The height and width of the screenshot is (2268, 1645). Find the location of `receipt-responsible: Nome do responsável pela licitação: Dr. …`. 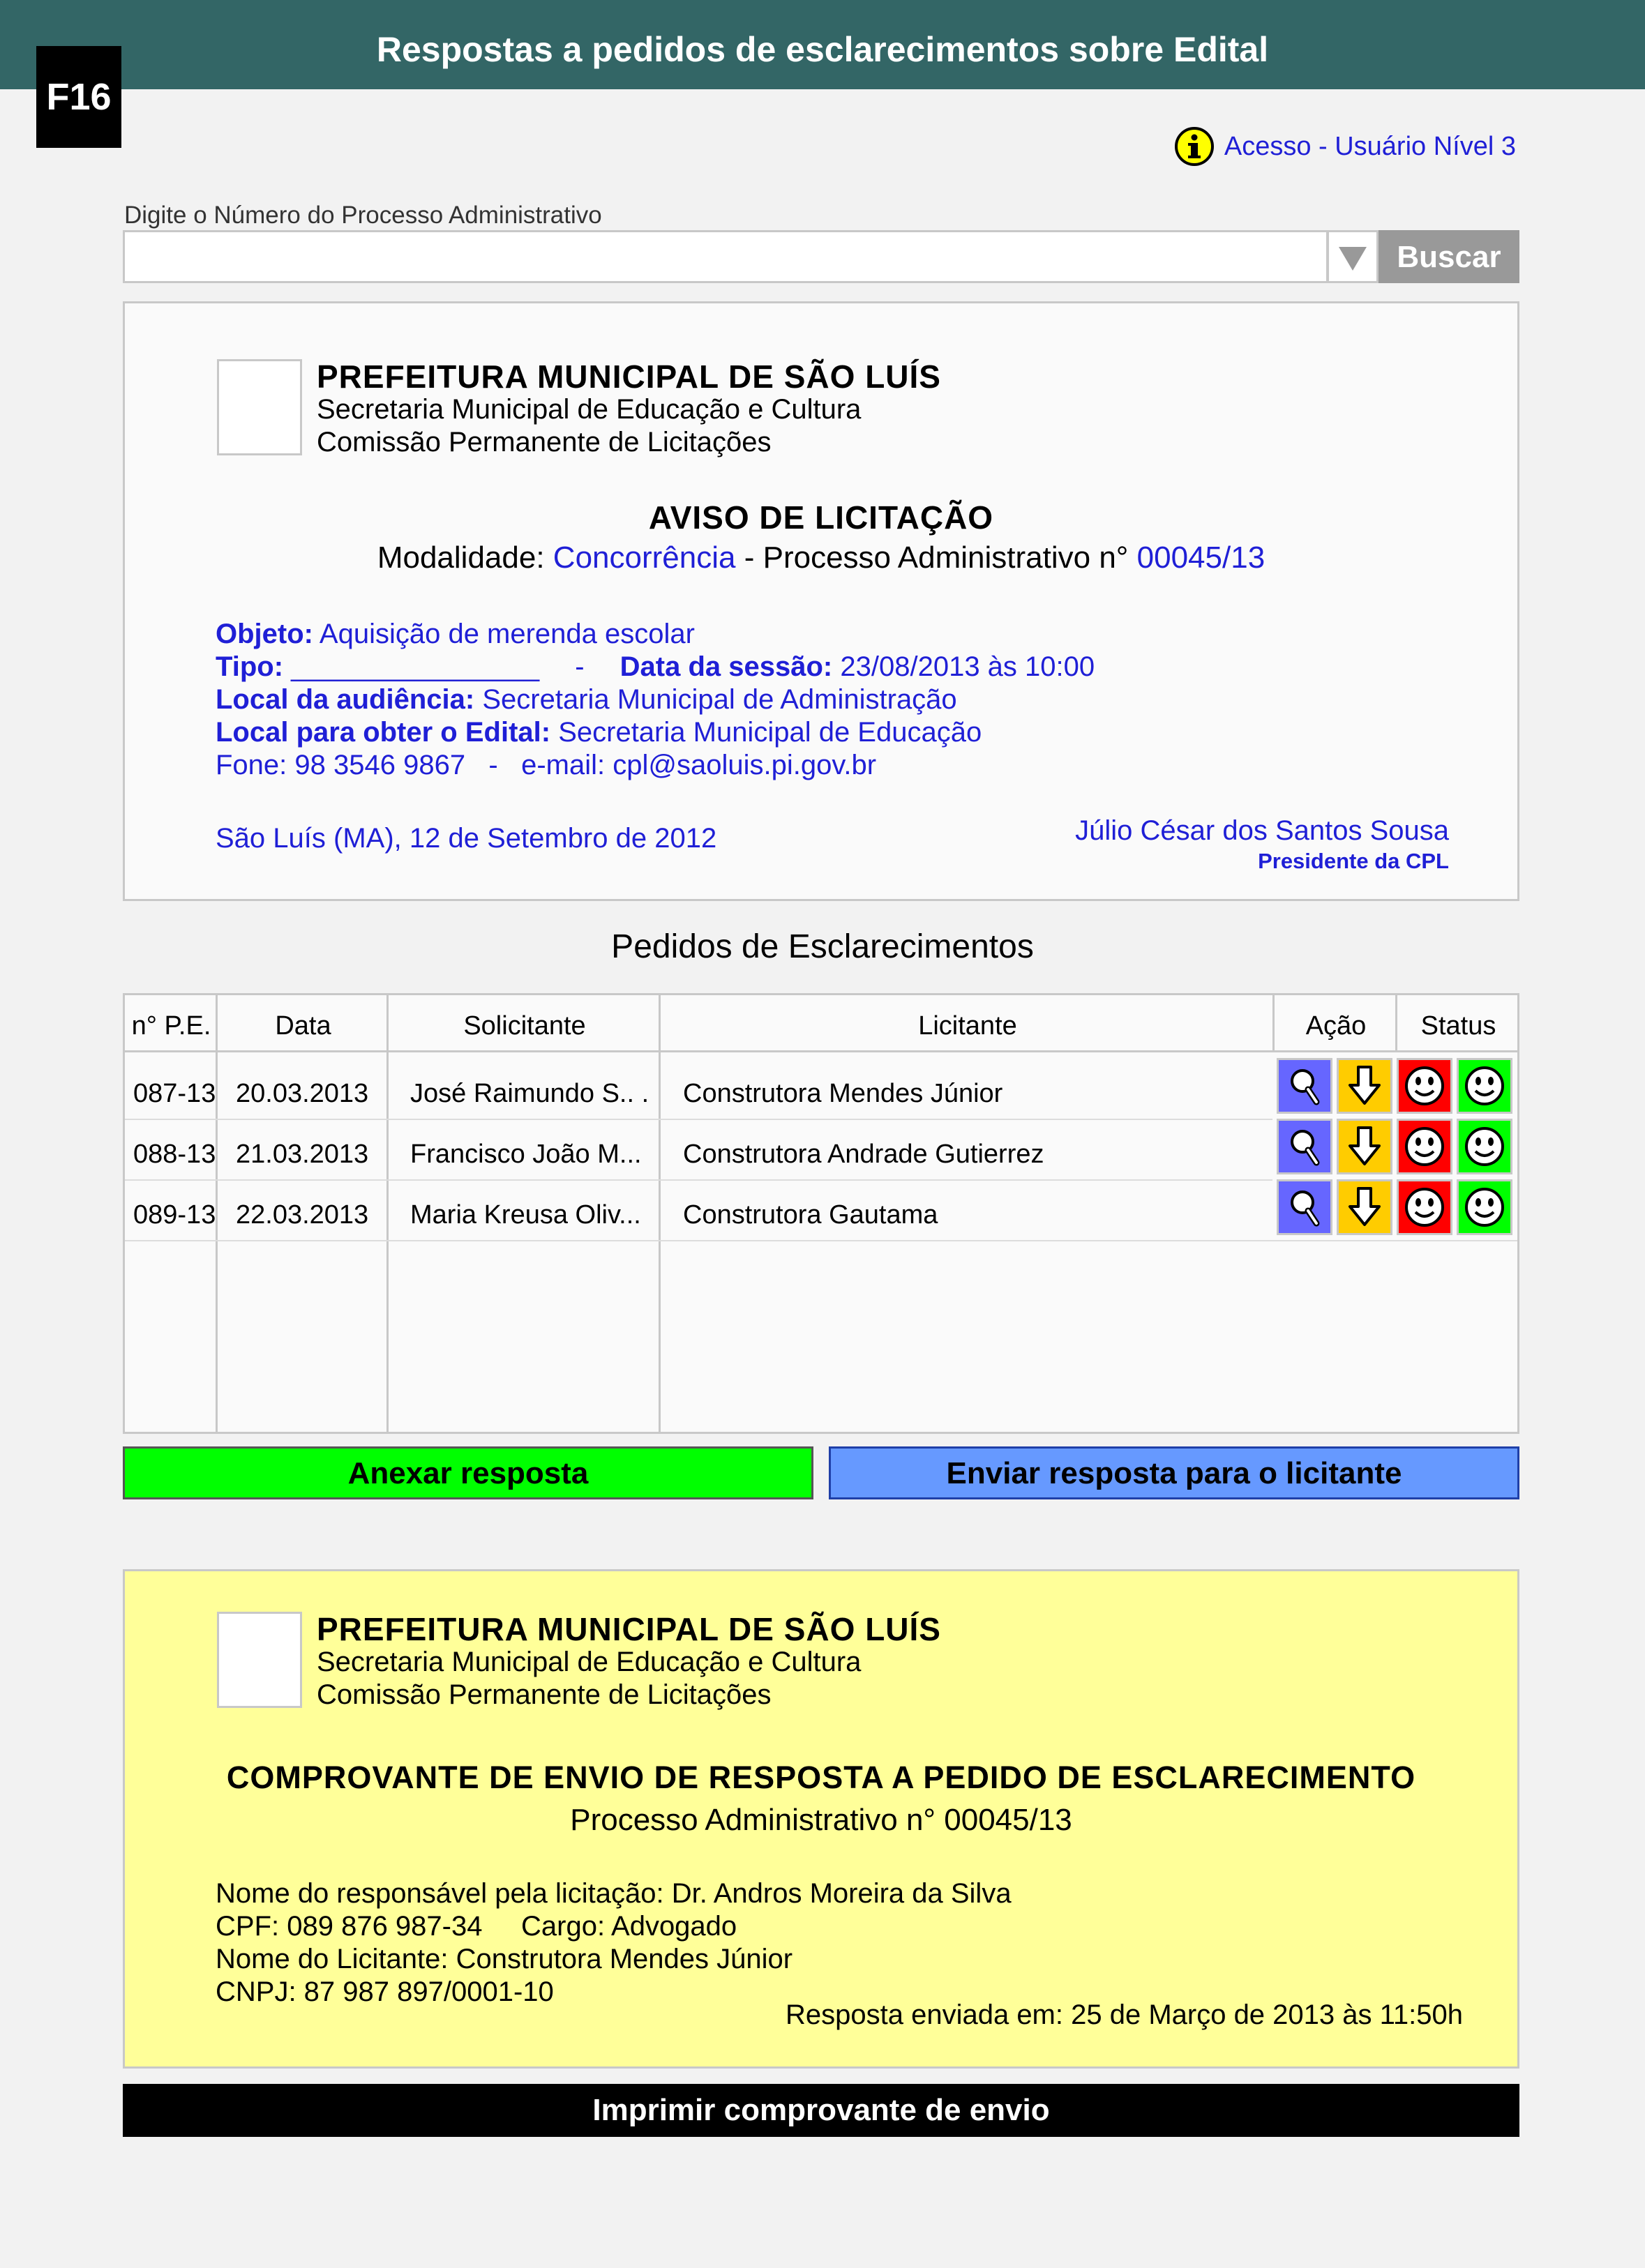

receipt-responsible: Nome do responsável pela licitação: Dr. … is located at coordinates (614, 1893).